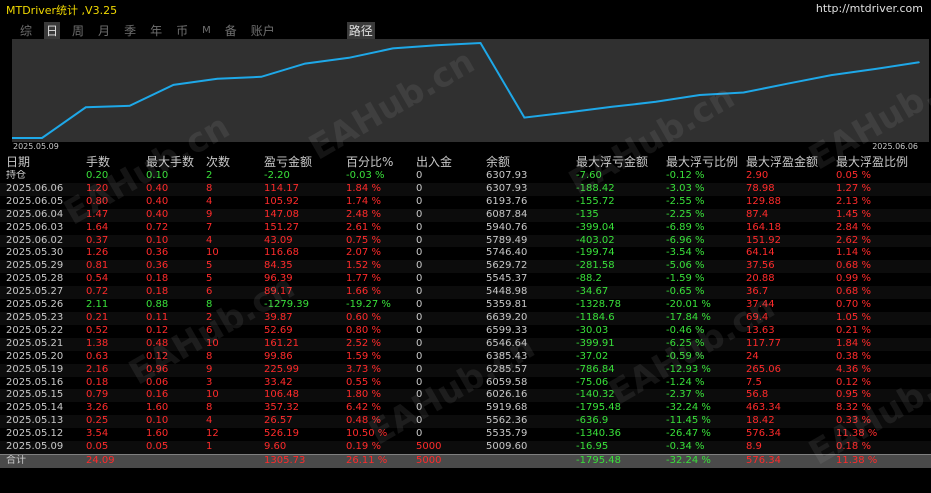 The image size is (931, 493). What do you see at coordinates (381, 318) in the screenshot?
I see `table-cell: 0.60 %` at bounding box center [381, 318].